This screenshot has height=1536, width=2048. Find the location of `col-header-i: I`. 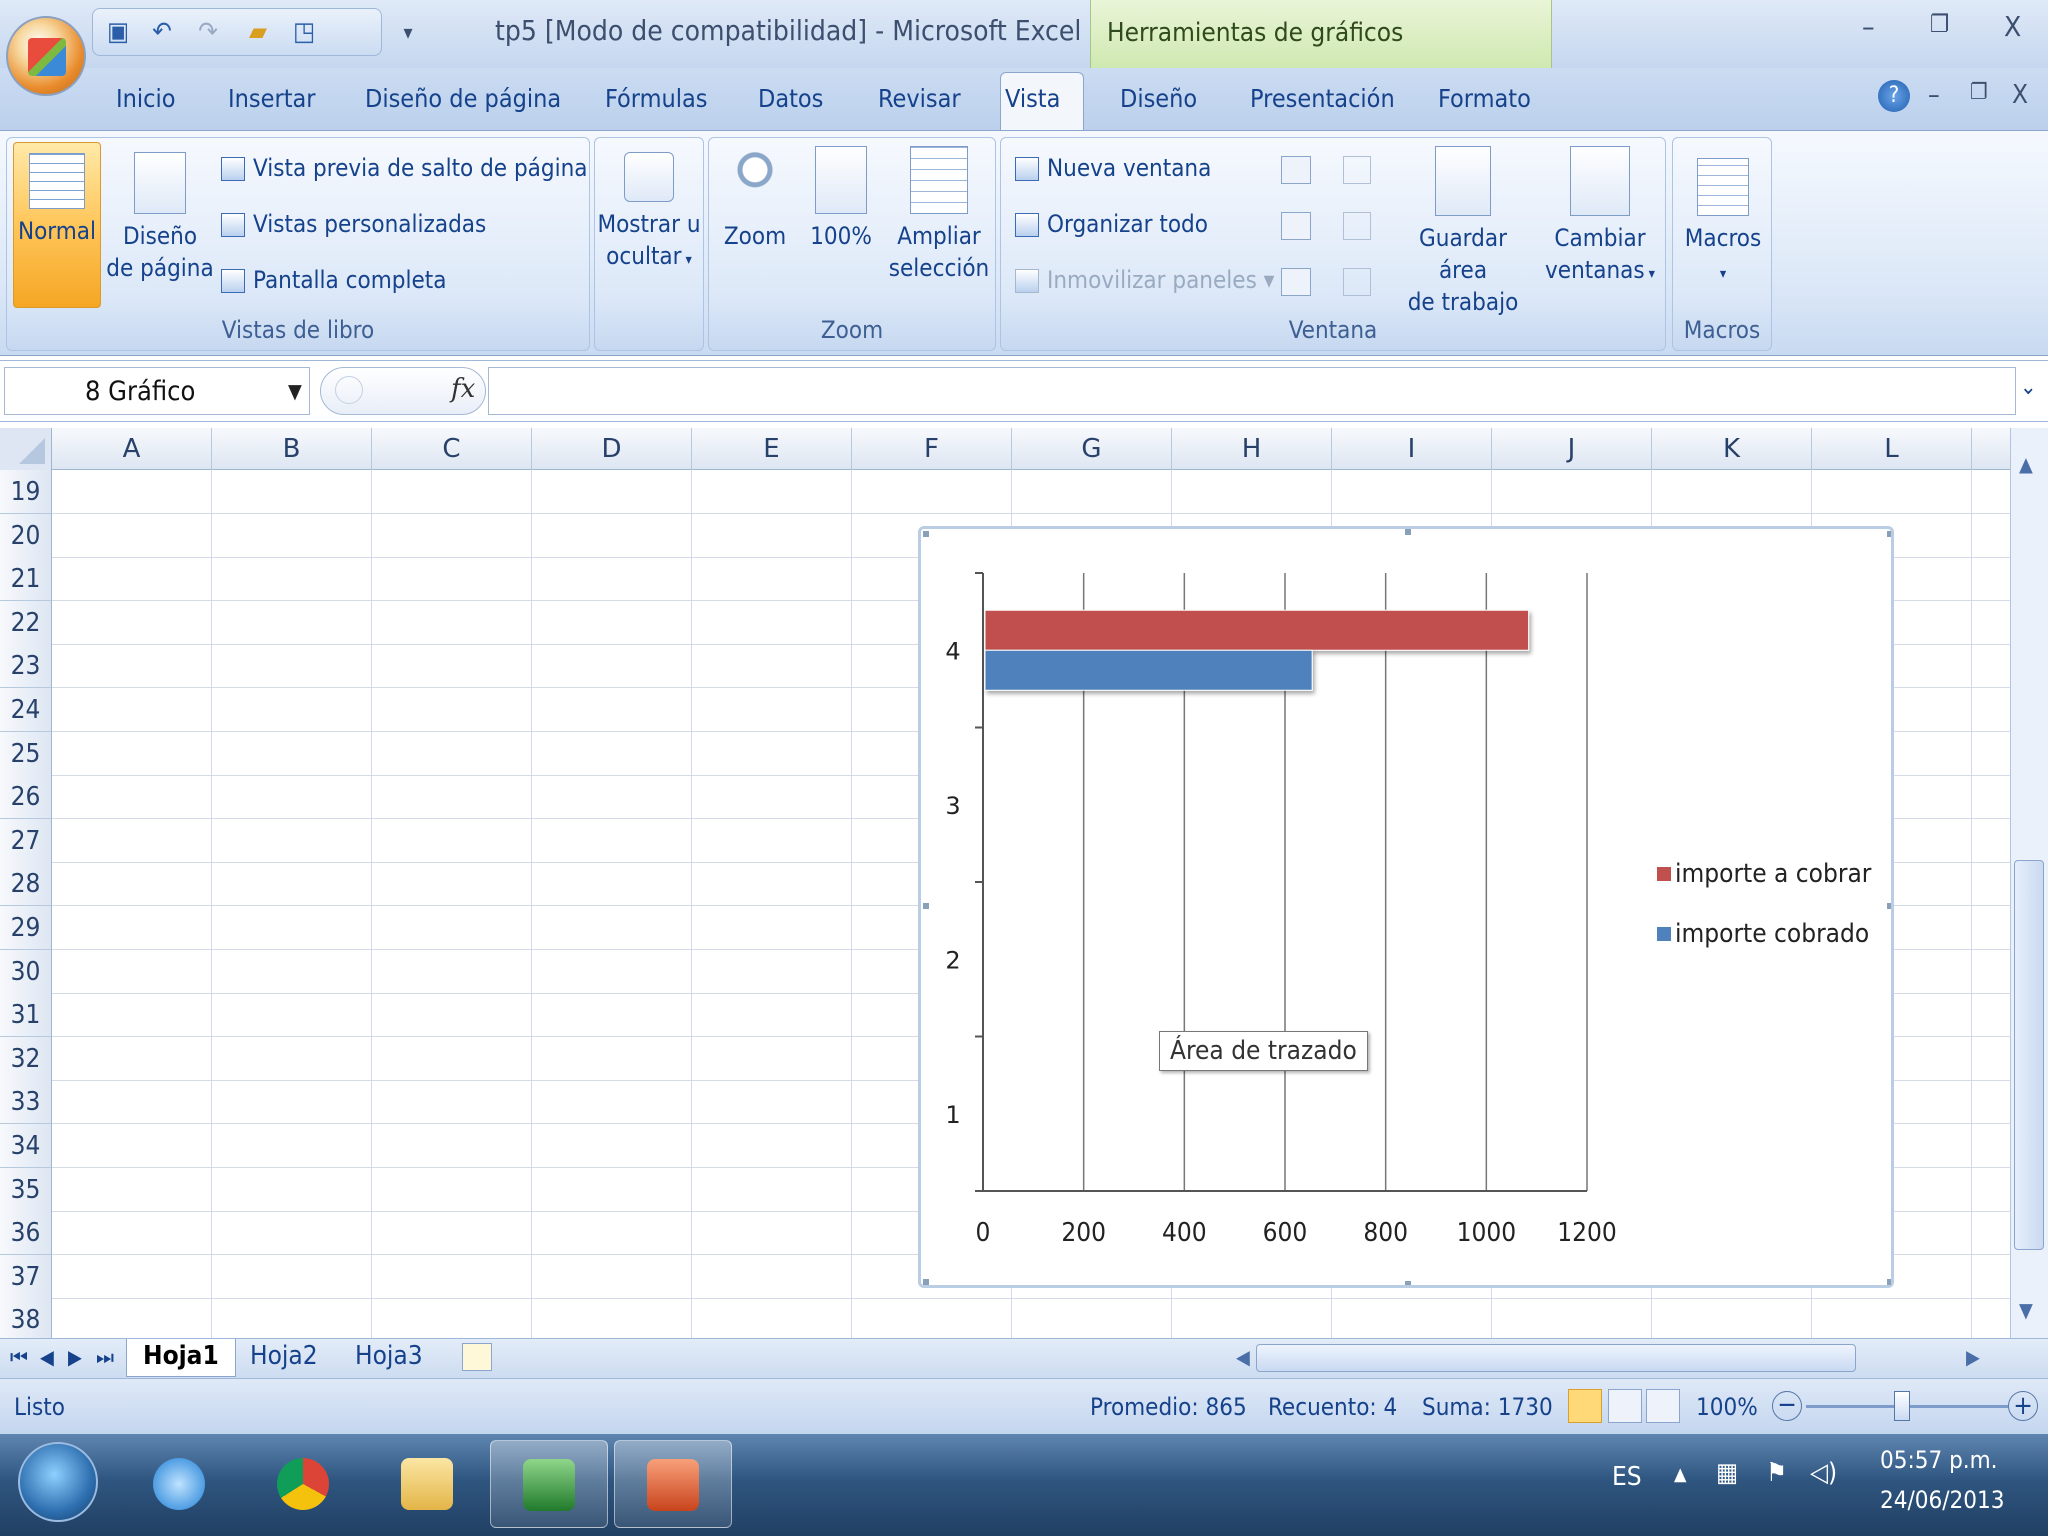

col-header-i: I is located at coordinates (1412, 449).